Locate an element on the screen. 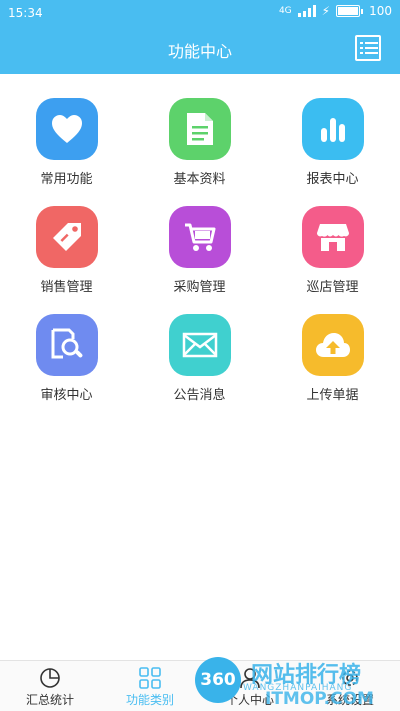  battery-level: 100 is located at coordinates (380, 11).